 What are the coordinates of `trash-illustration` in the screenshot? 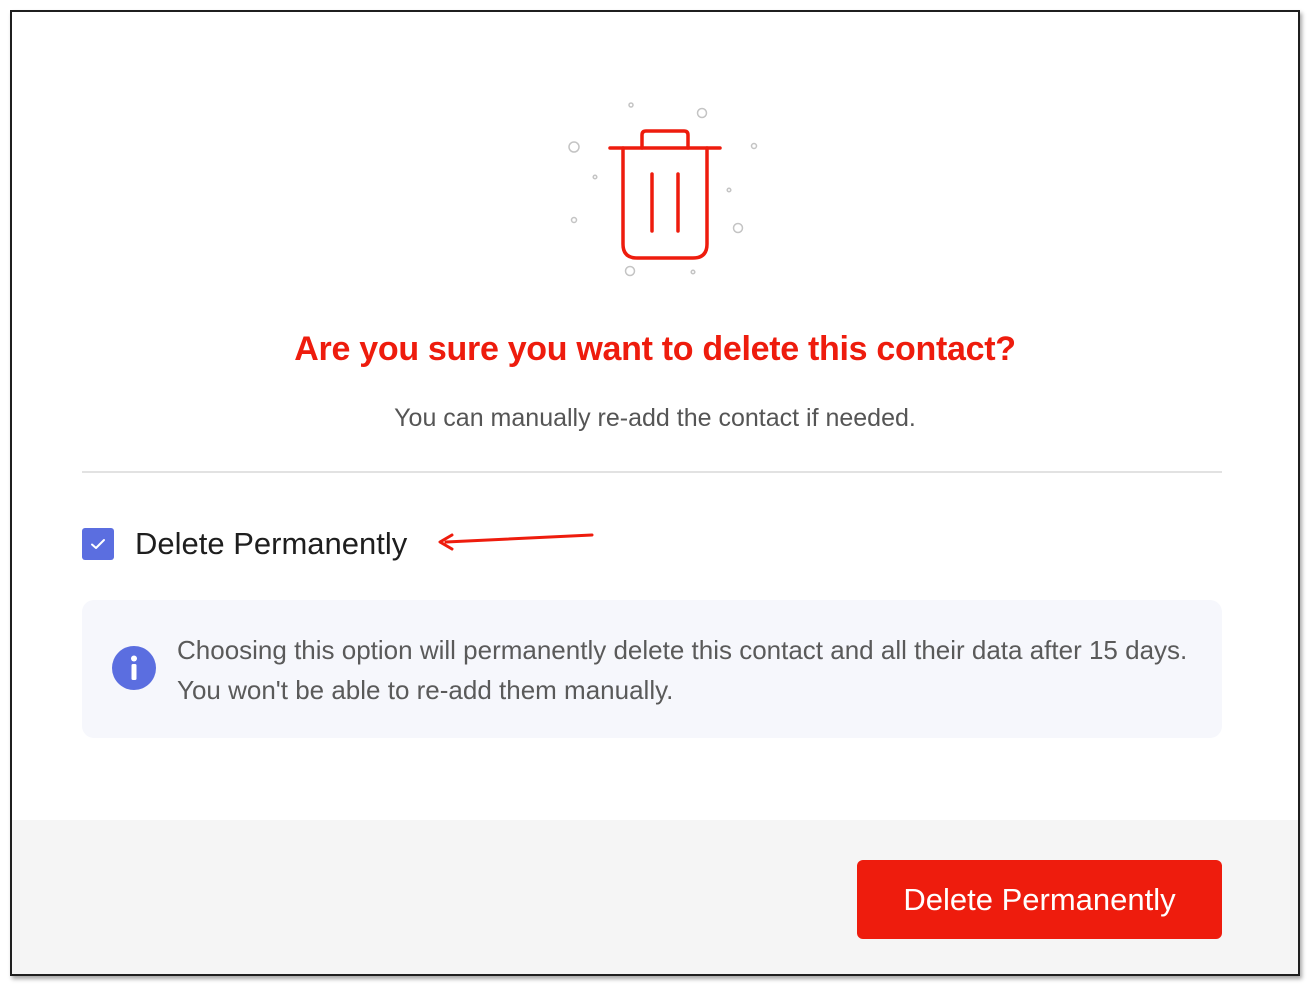 It's located at (662, 187).